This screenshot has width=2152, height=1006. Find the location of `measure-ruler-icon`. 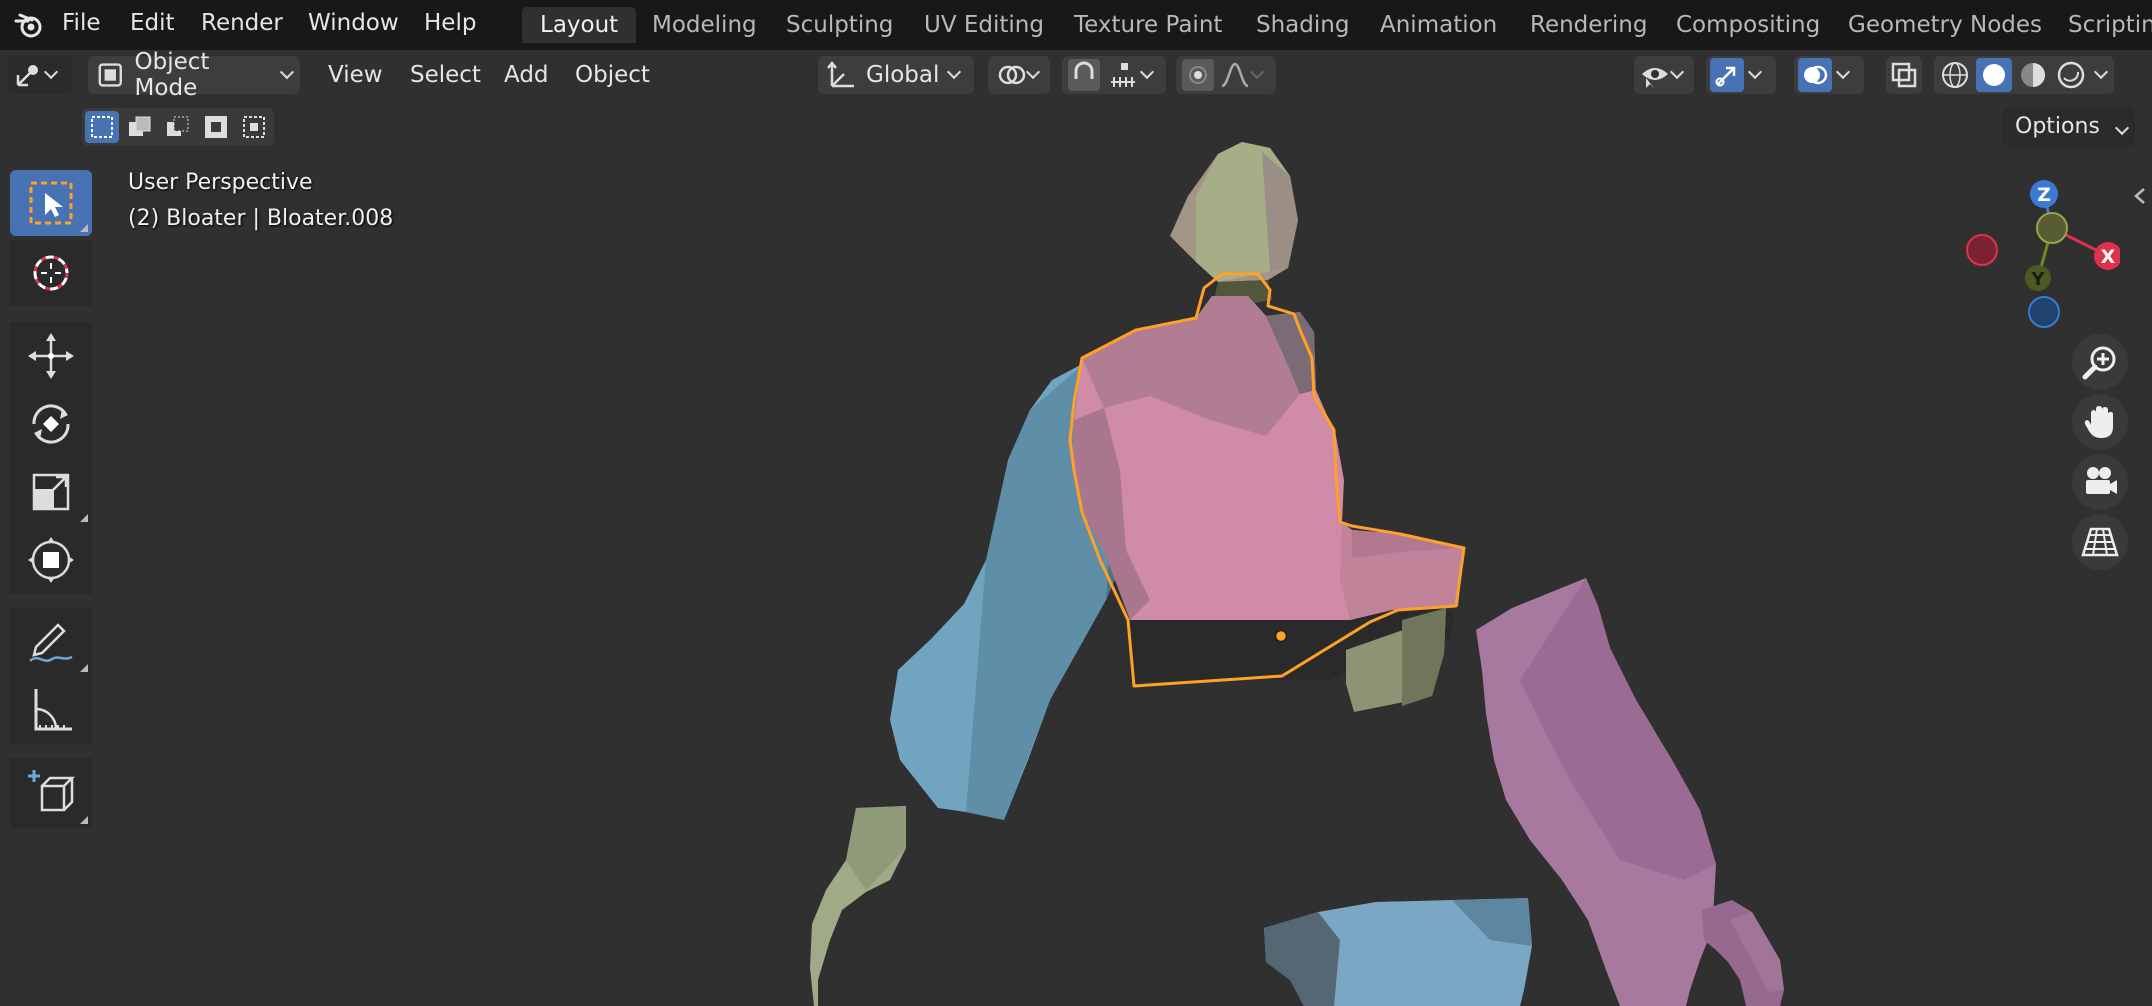

measure-ruler-icon is located at coordinates (53, 710).